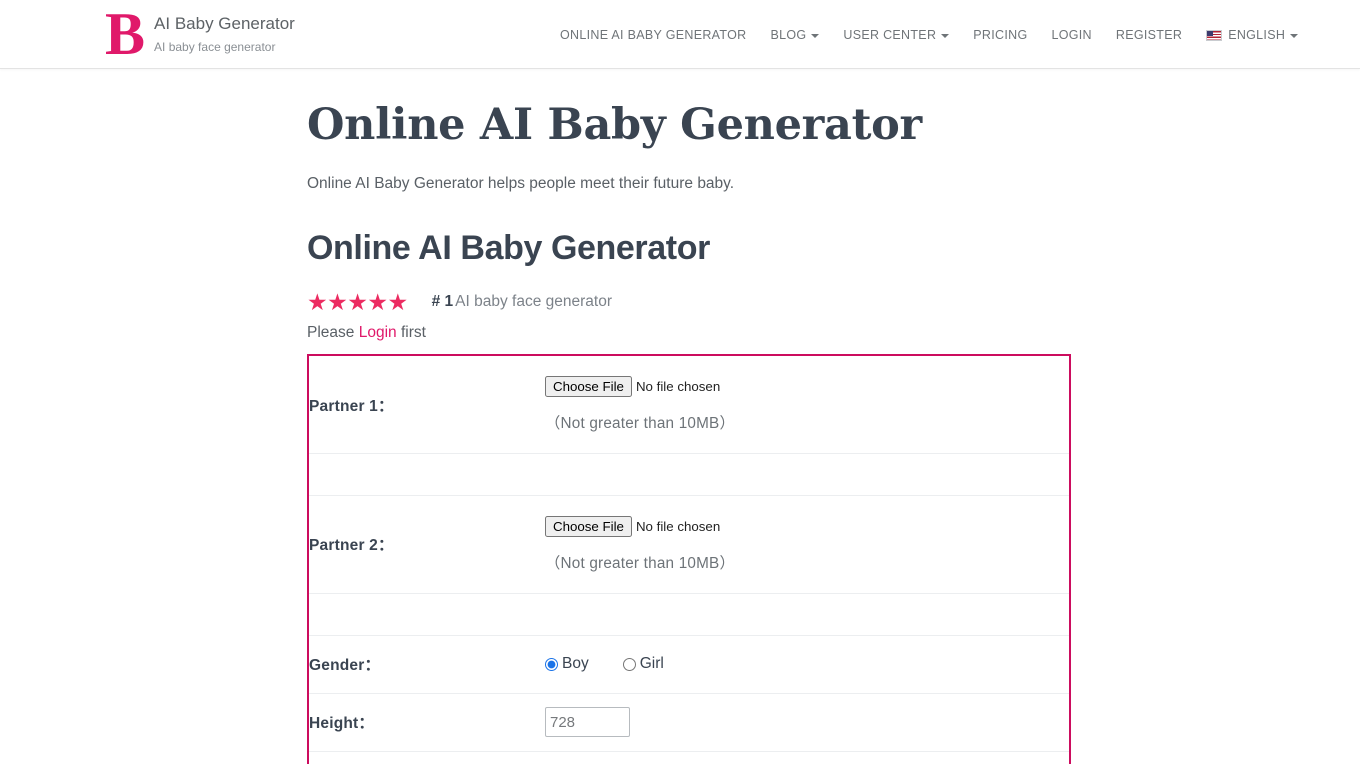 This screenshot has height=764, width=1360. Describe the element at coordinates (640, 424) in the screenshot. I see `partner1-size-hint: （Not greater than 10MB）` at that location.